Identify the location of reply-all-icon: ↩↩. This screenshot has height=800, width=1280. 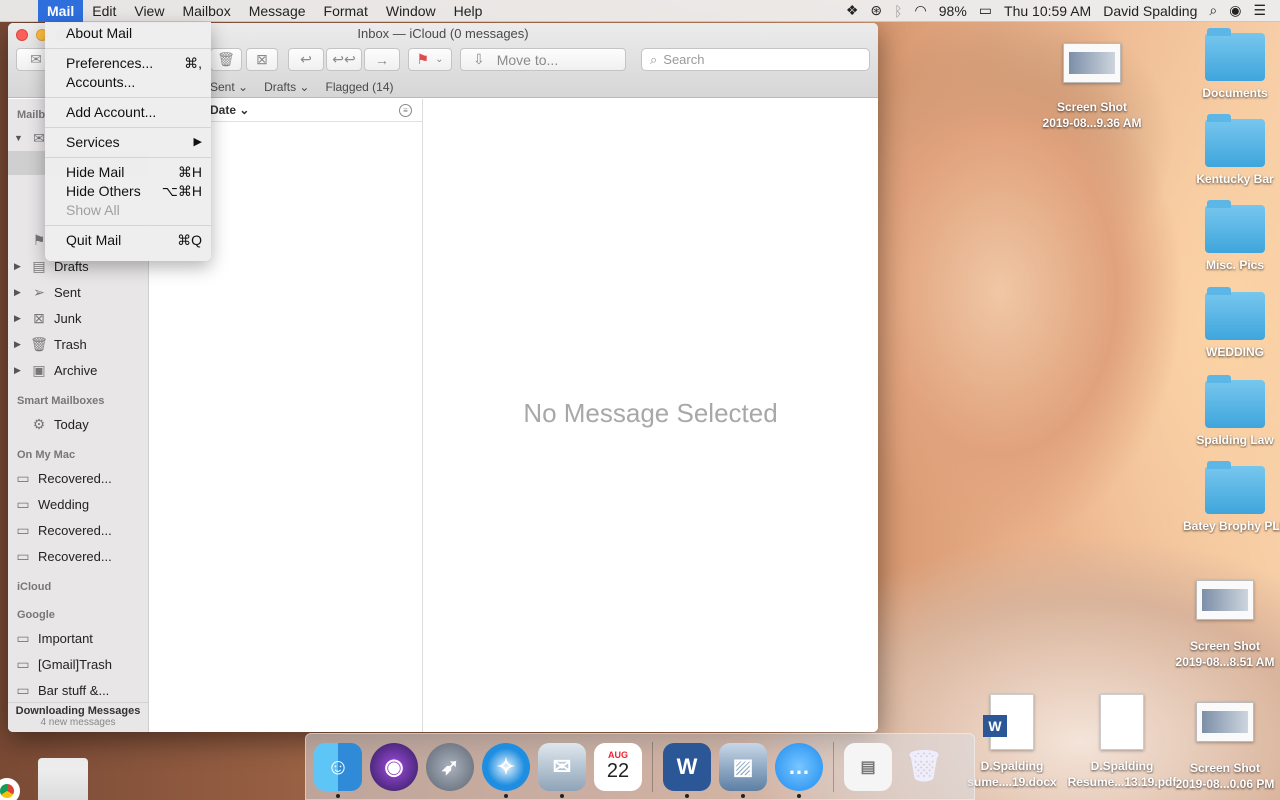
(344, 59).